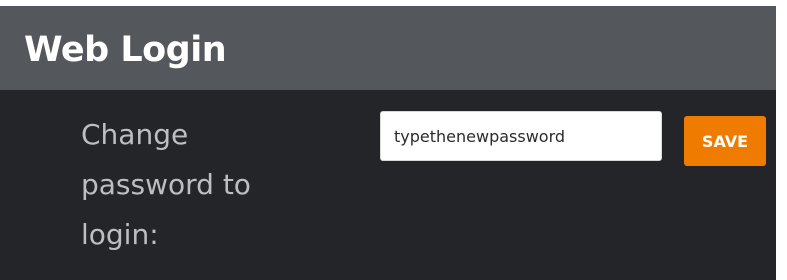  What do you see at coordinates (166, 184) in the screenshot?
I see `change-password-label: Change password to login:` at bounding box center [166, 184].